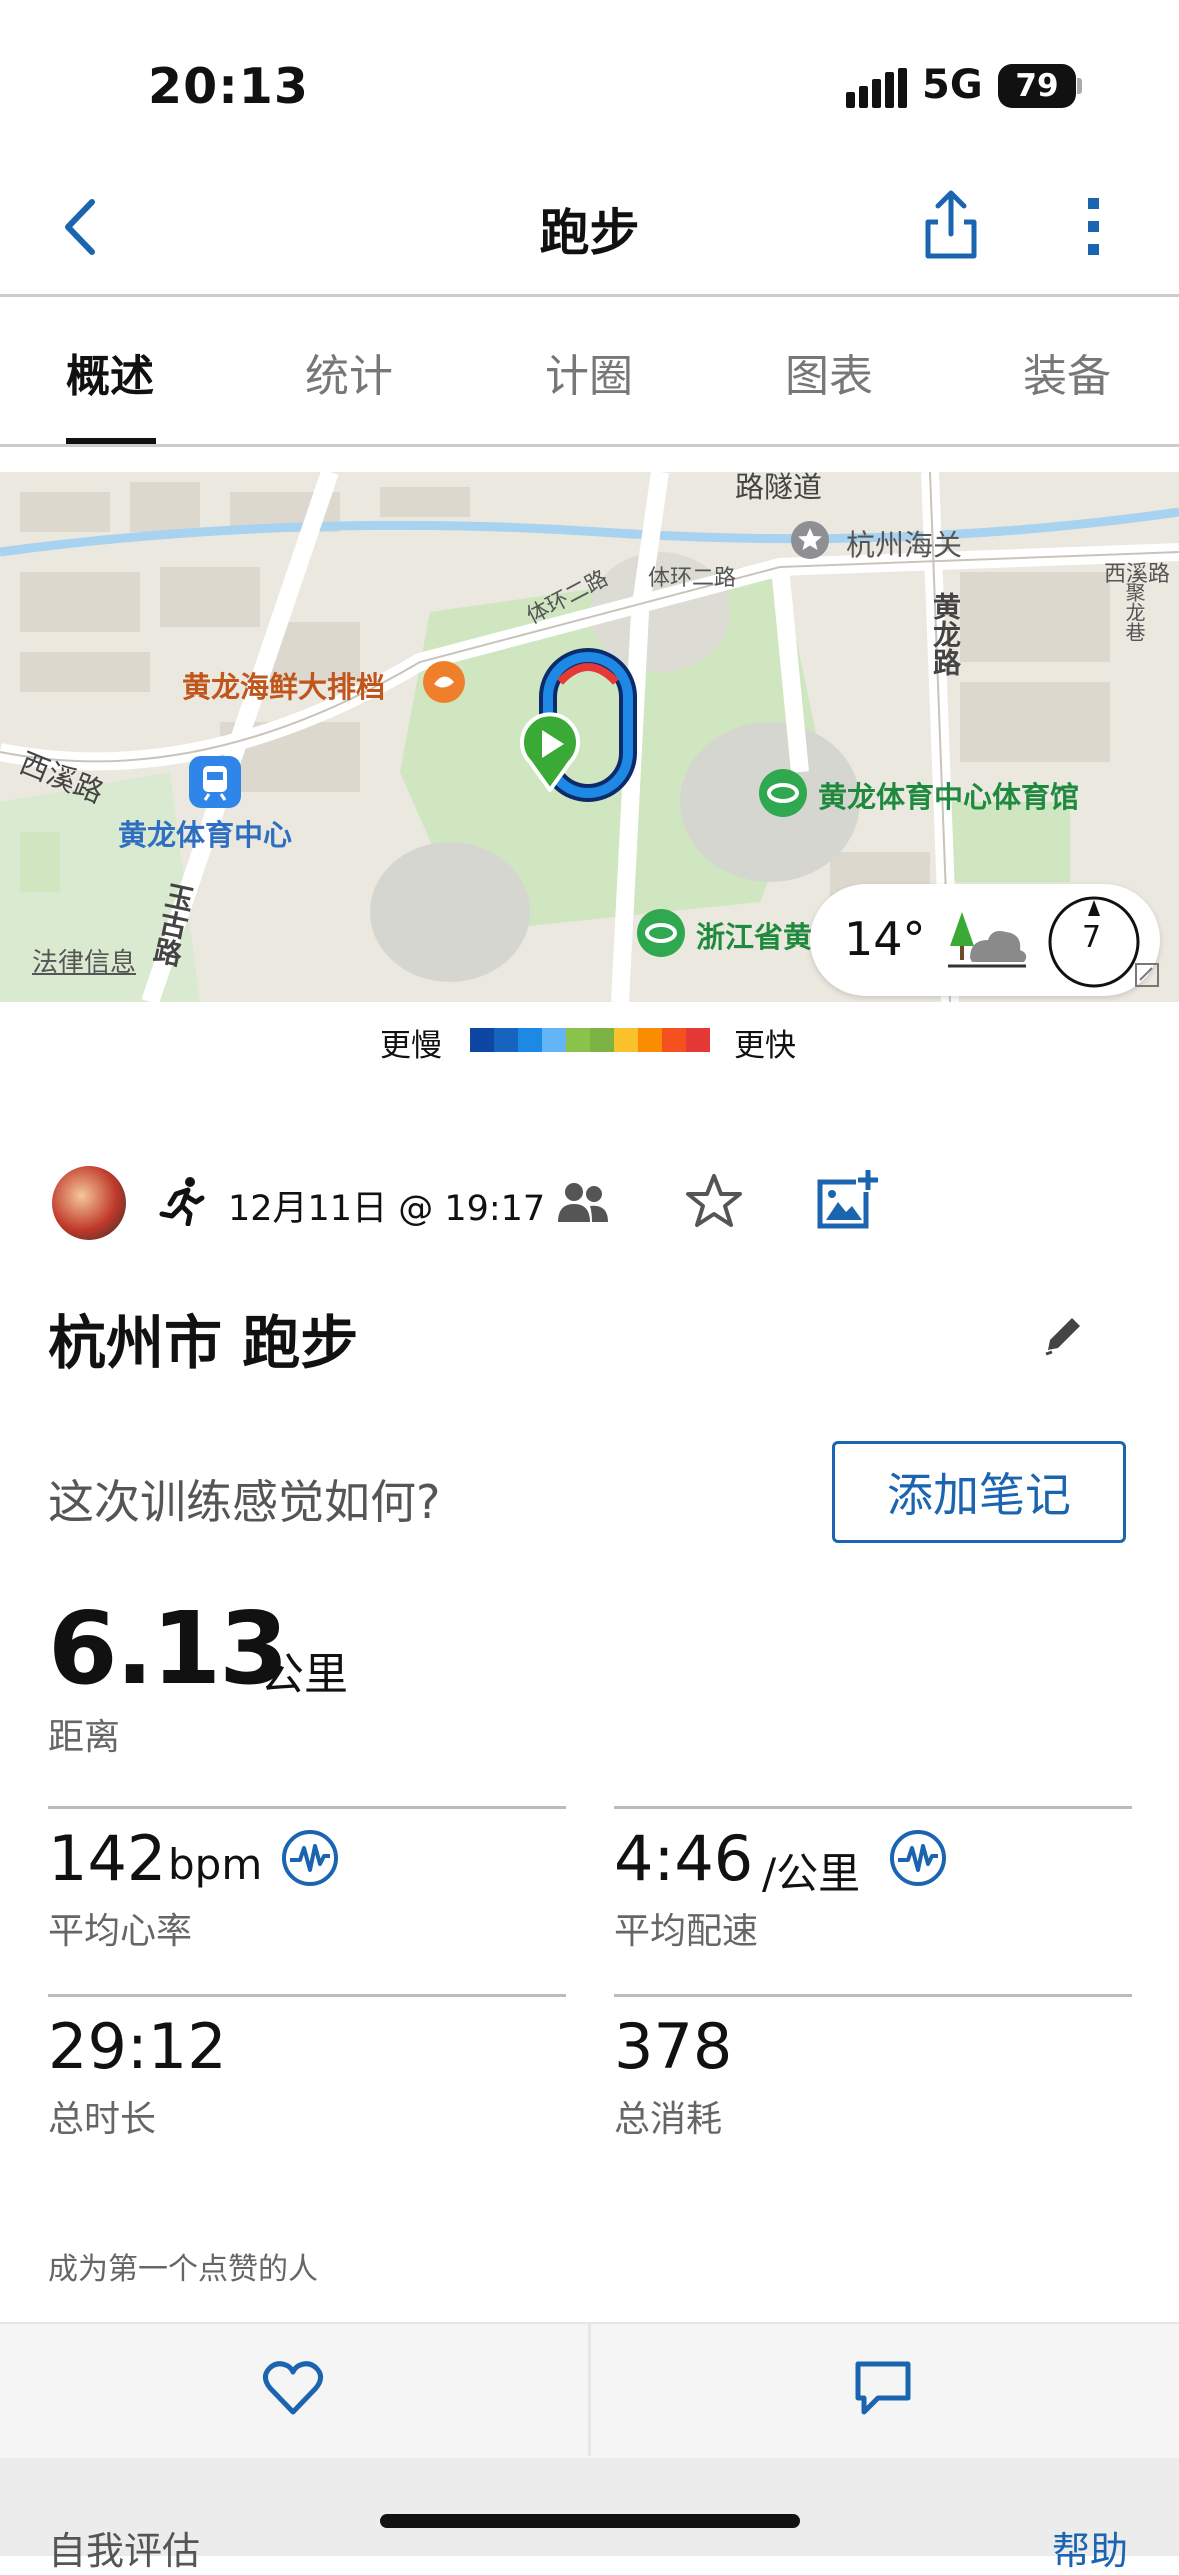 Image resolution: width=1179 pixels, height=2575 pixels. Describe the element at coordinates (110, 372) in the screenshot. I see `tab-overview: 概述` at that location.